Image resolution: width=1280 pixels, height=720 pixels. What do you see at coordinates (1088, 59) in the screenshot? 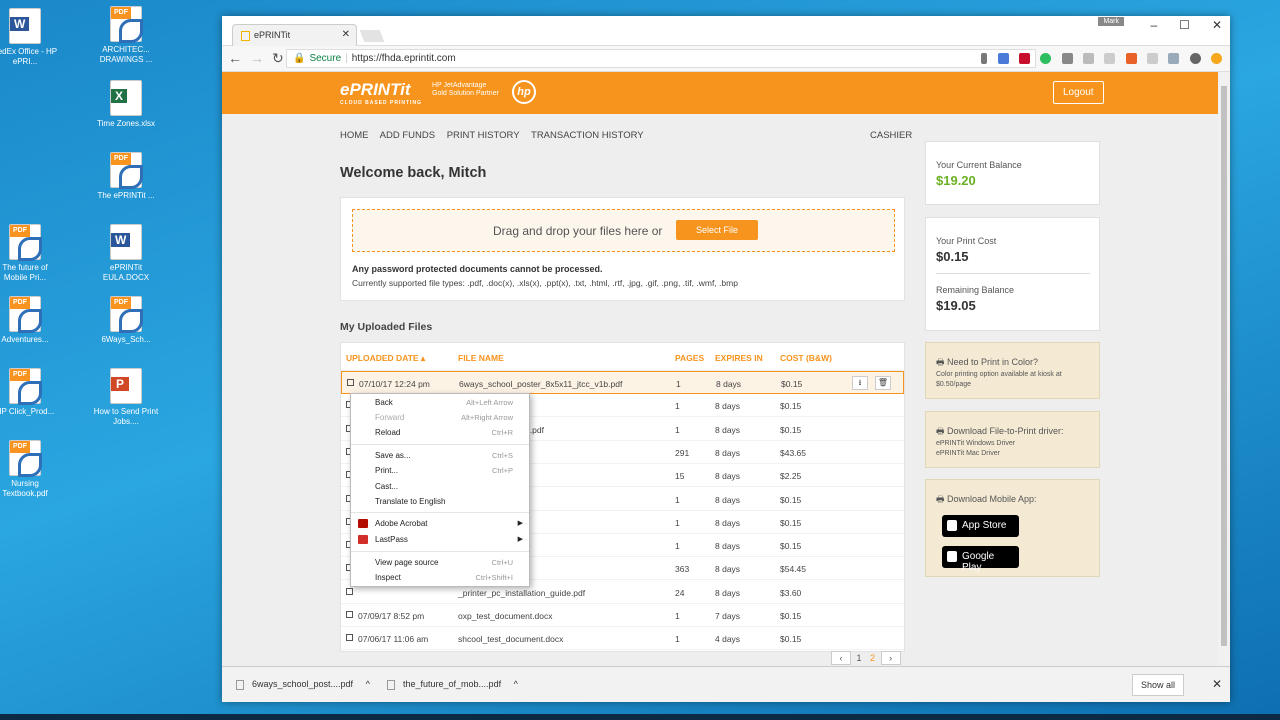
I see `dropbox-icon` at bounding box center [1088, 59].